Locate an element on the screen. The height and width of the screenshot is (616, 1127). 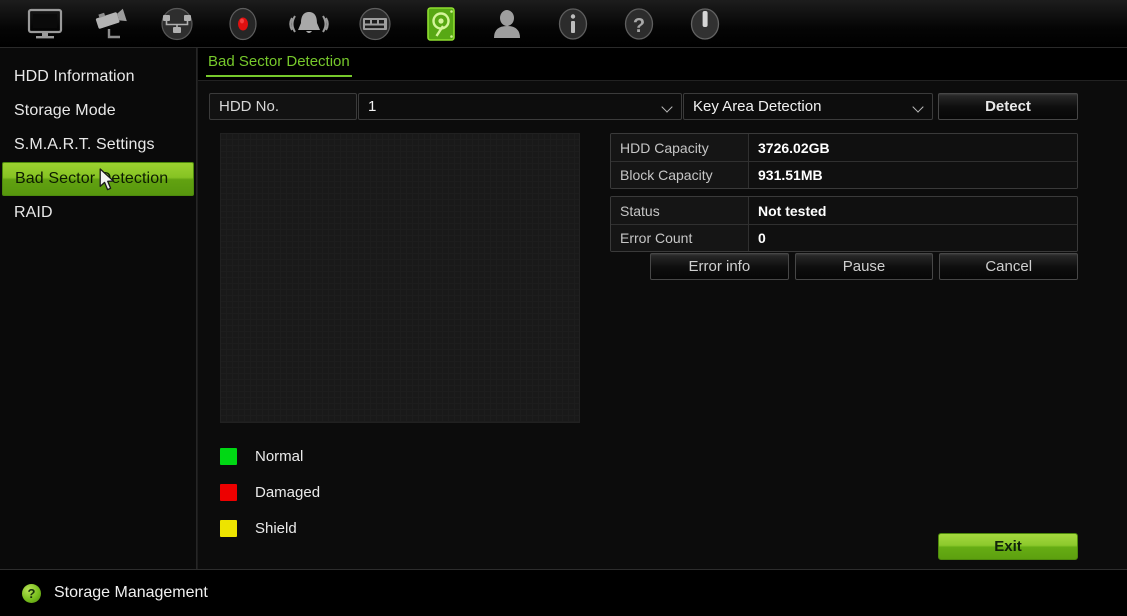
hdd-capacity-key: HDD Capacity is located at coordinates (680, 147).